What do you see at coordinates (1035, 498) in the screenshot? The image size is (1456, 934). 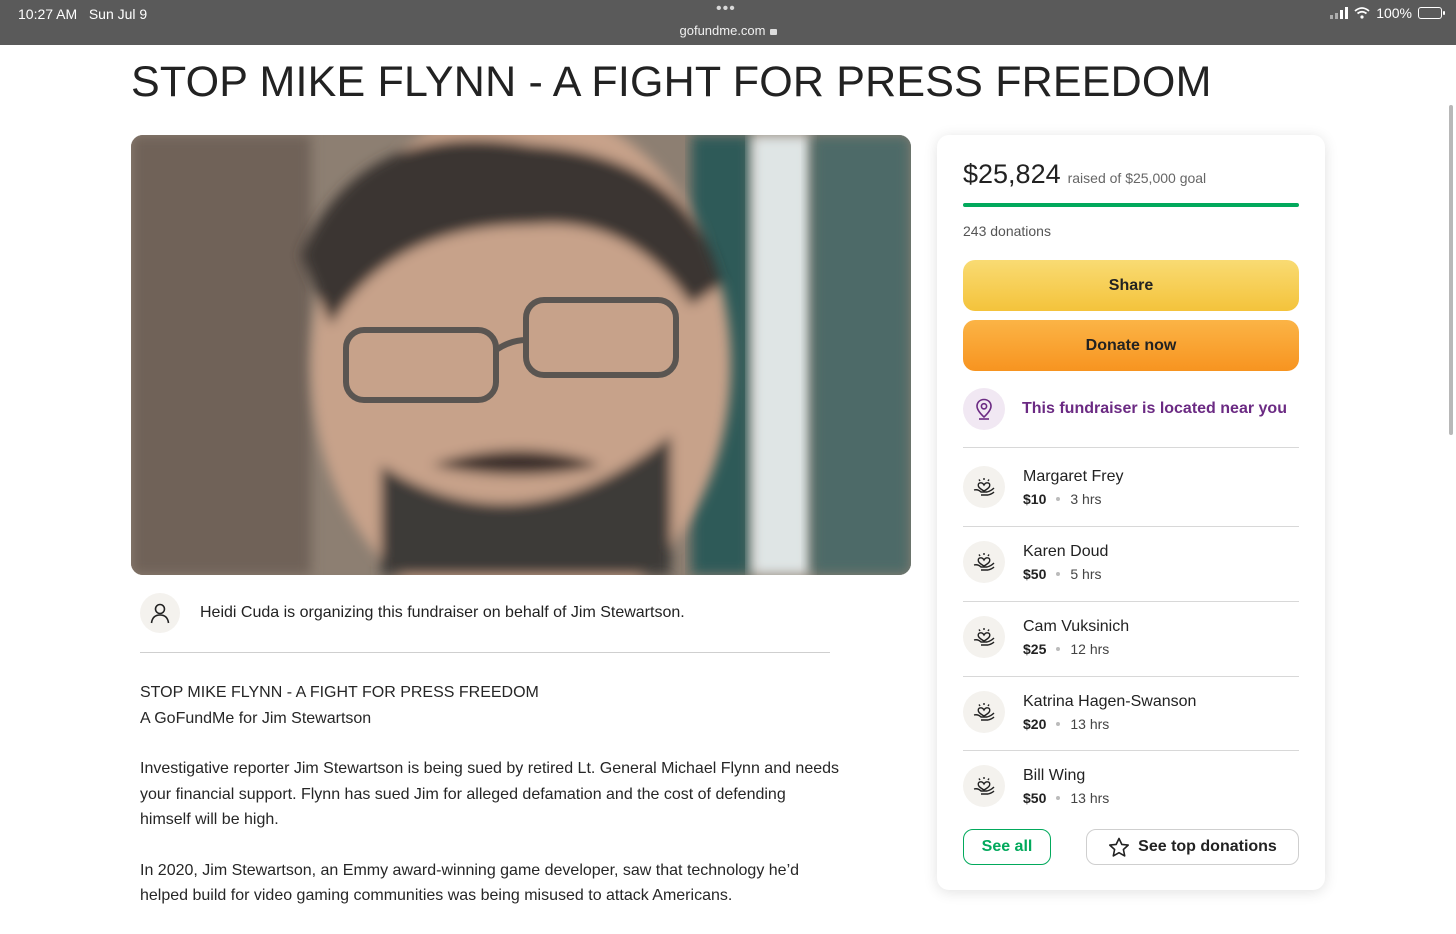 I see `donation-amount: $10` at bounding box center [1035, 498].